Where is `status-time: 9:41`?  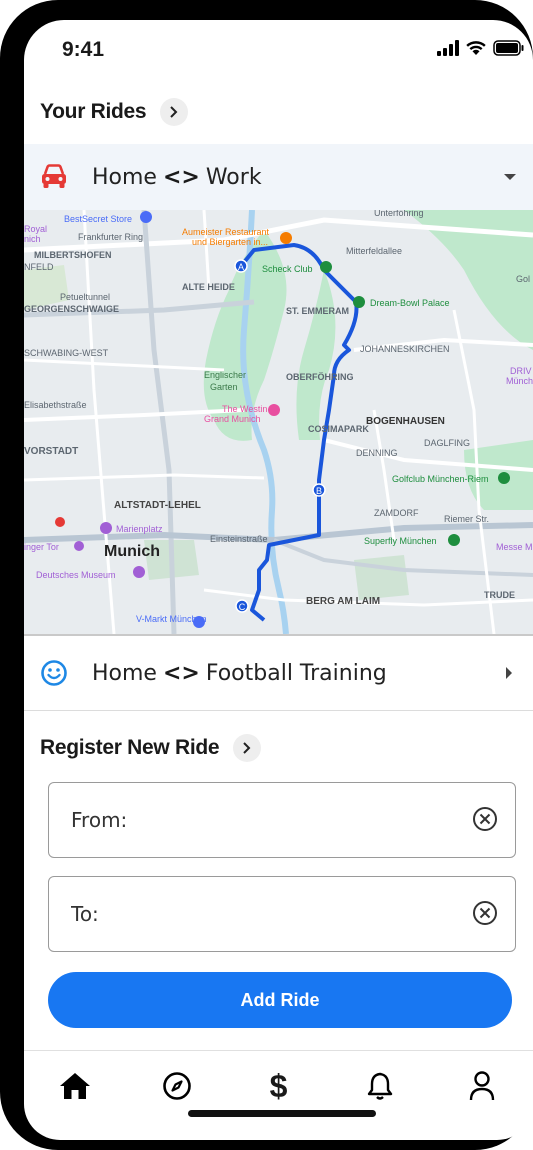
status-time: 9:41 is located at coordinates (83, 49).